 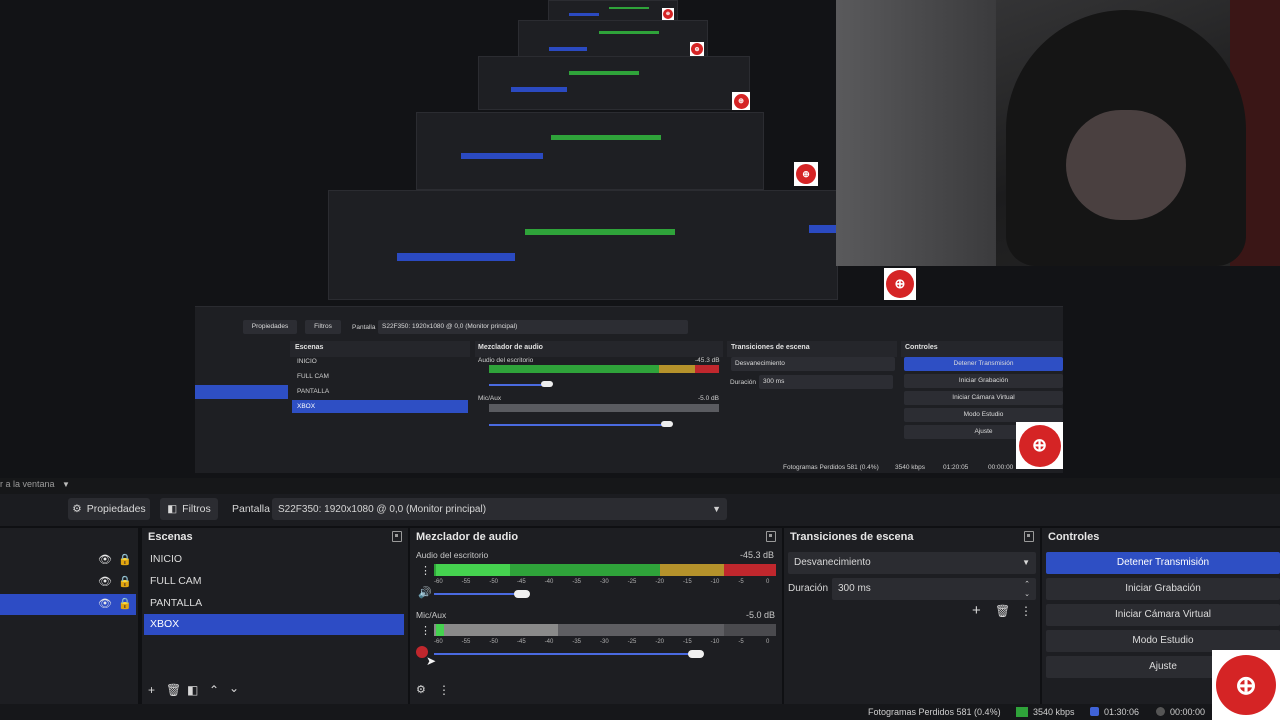 I want to click on nested-properties-button: Propiedades, so click(x=270, y=327).